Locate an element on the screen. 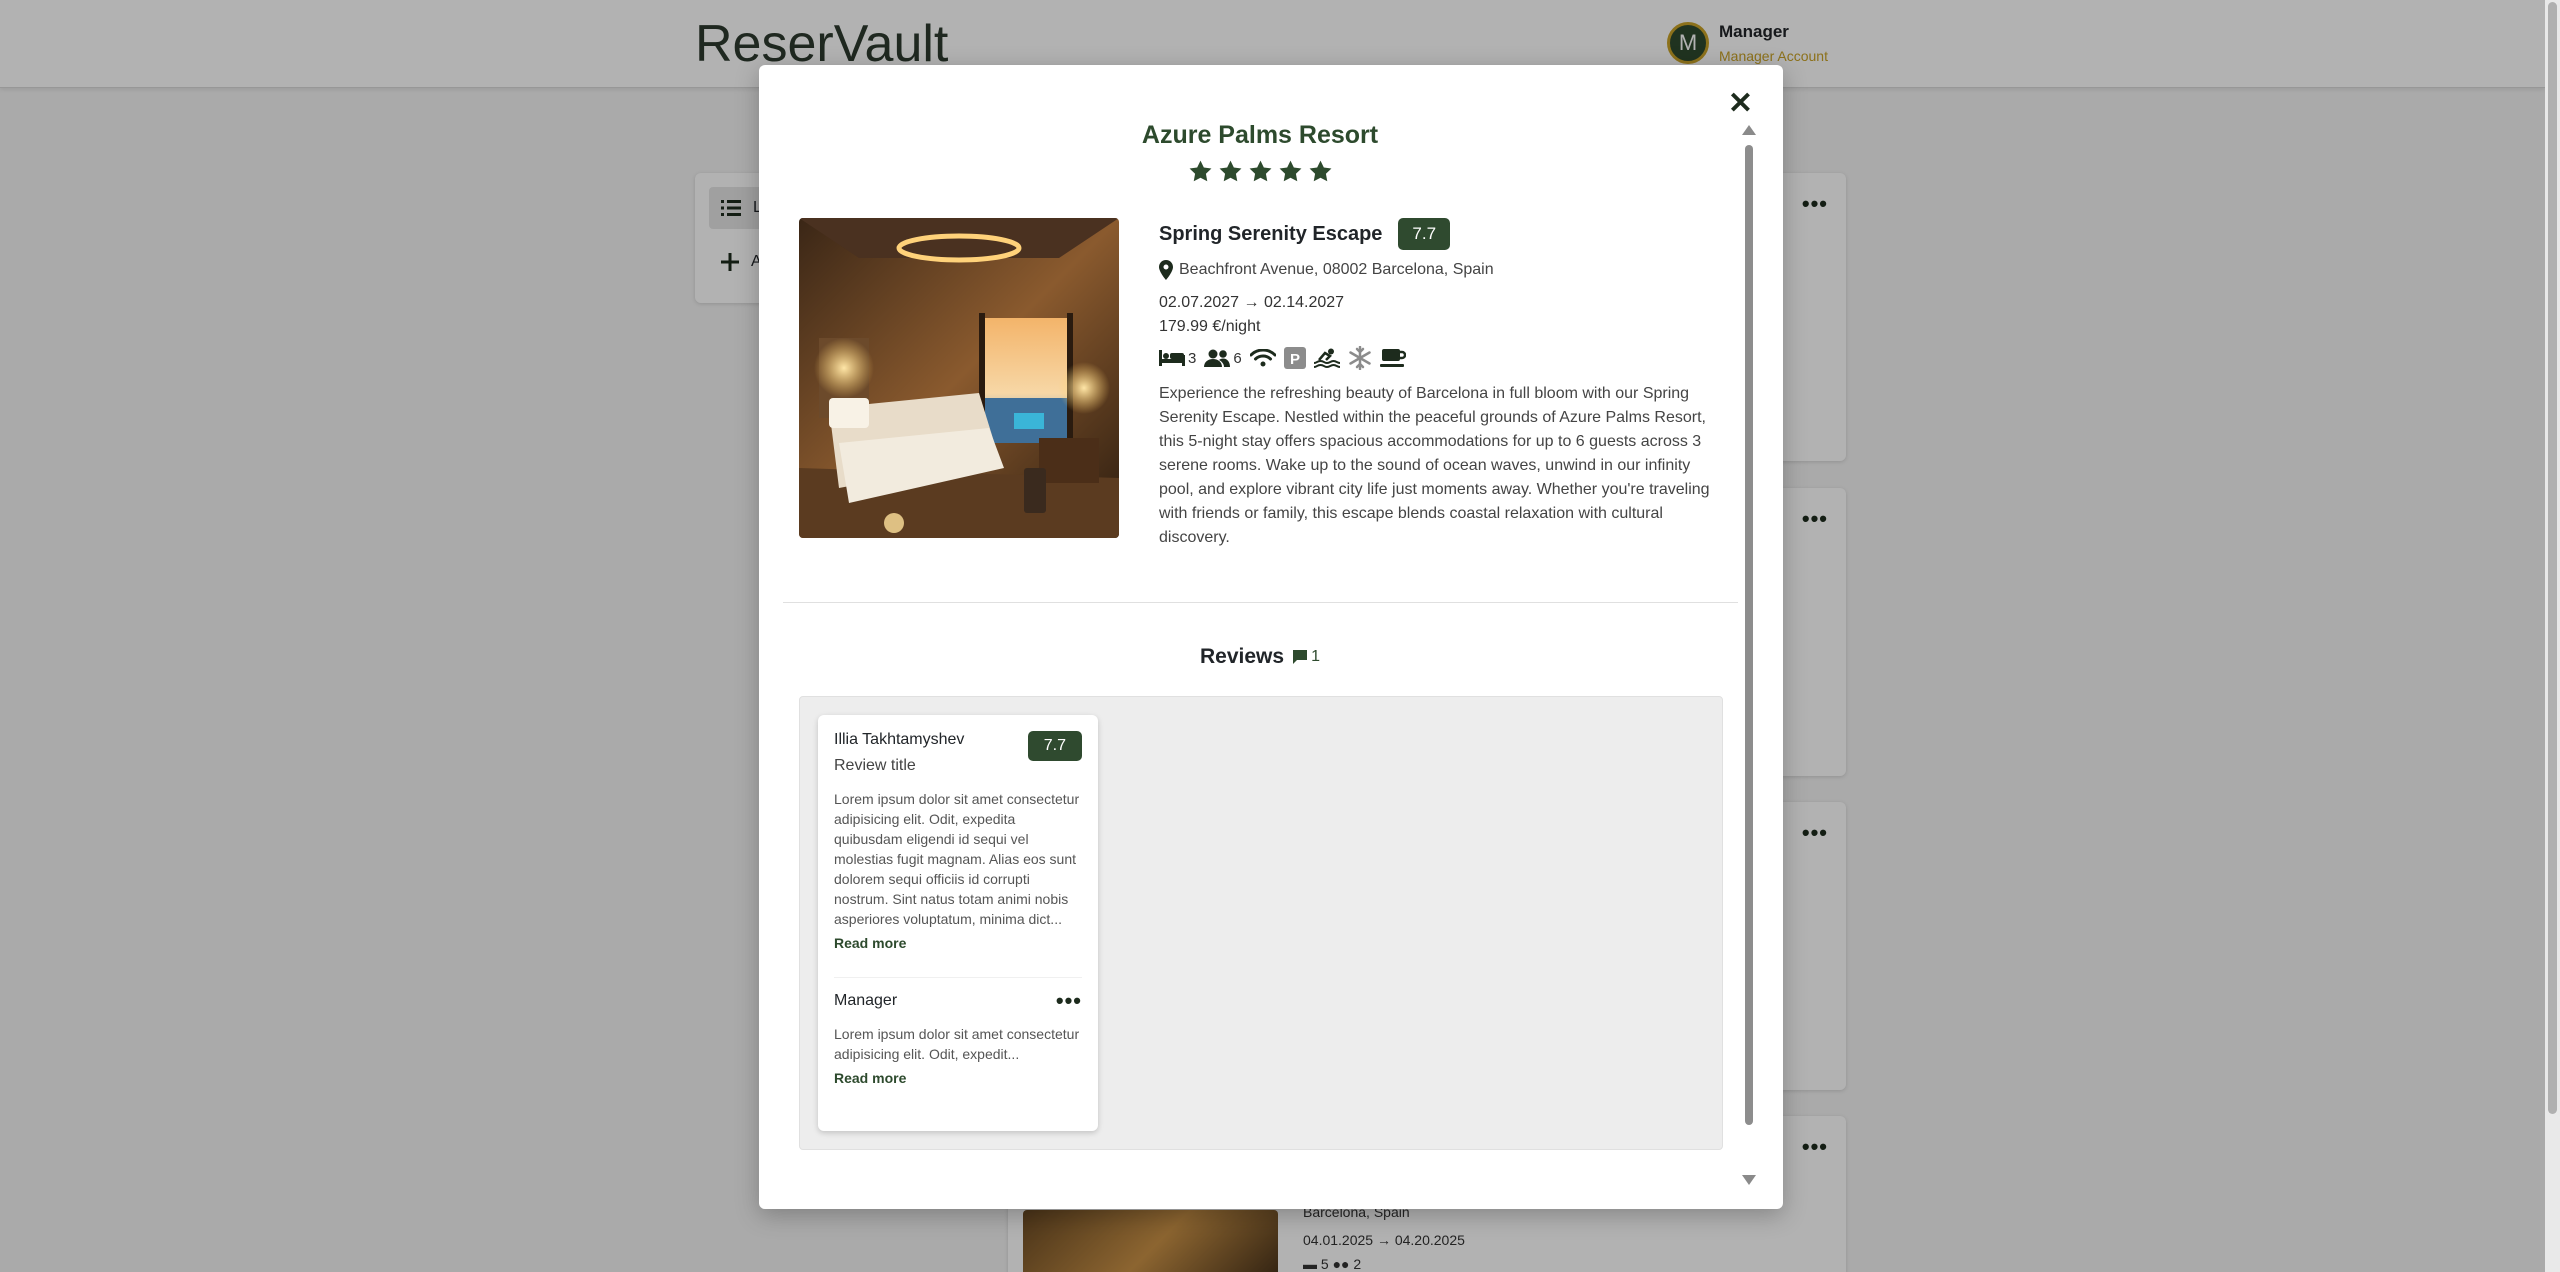 This screenshot has width=2560, height=1272. room-name: Spring Serenity Escape is located at coordinates (1271, 233).